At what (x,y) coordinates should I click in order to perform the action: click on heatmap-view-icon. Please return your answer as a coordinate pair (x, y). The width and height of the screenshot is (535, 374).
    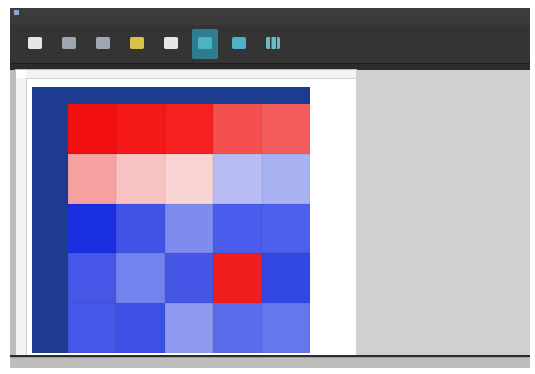
    Looking at the image, I should click on (239, 42).